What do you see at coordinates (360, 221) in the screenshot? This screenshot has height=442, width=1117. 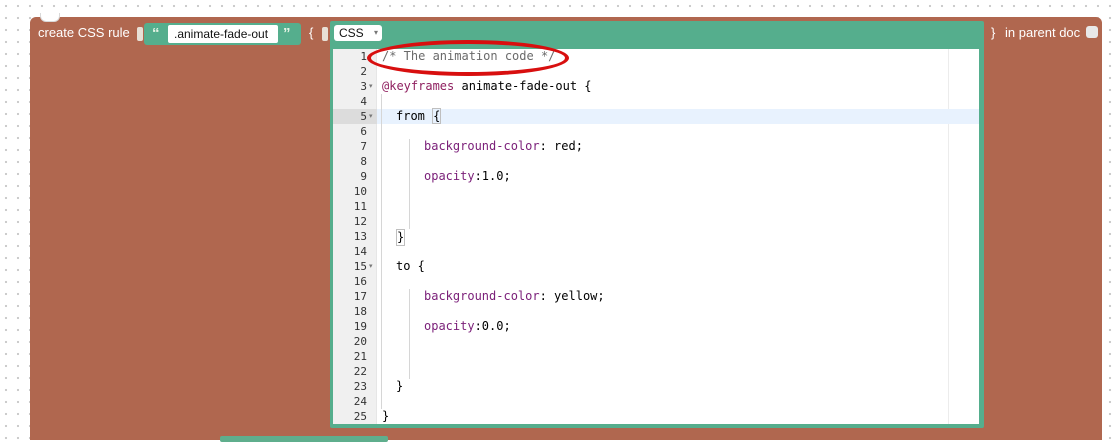 I see `line-number: 12` at bounding box center [360, 221].